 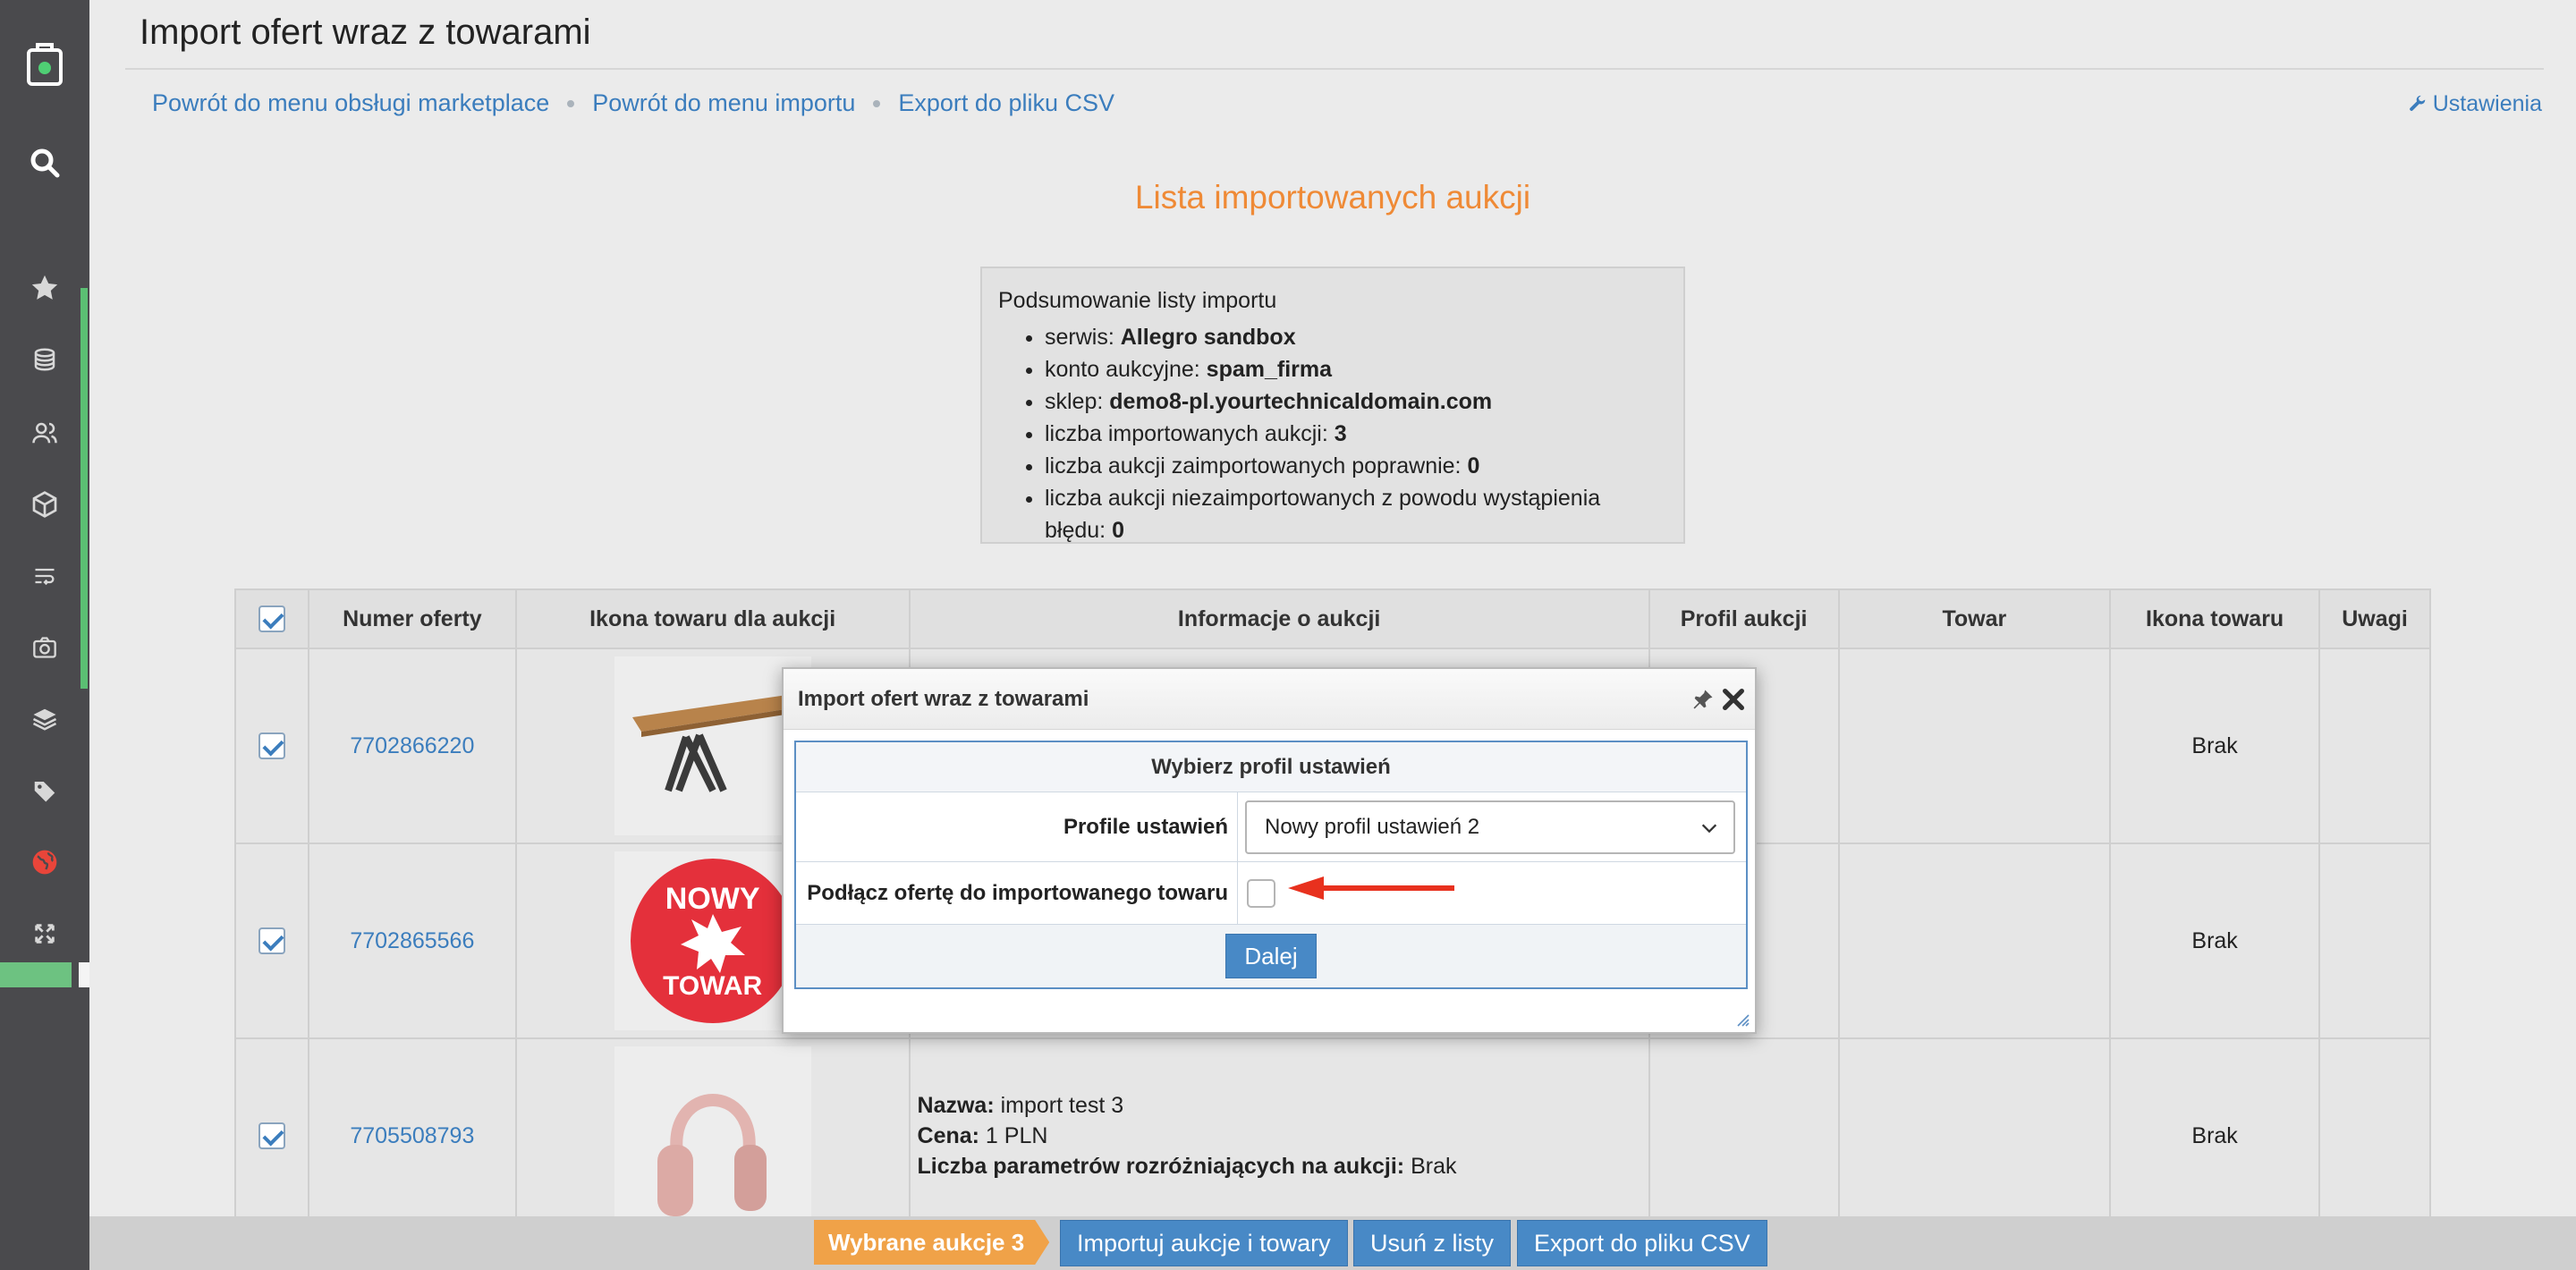 What do you see at coordinates (1269, 699) in the screenshot?
I see `dialog-header: Import ofert wraz z towarami` at bounding box center [1269, 699].